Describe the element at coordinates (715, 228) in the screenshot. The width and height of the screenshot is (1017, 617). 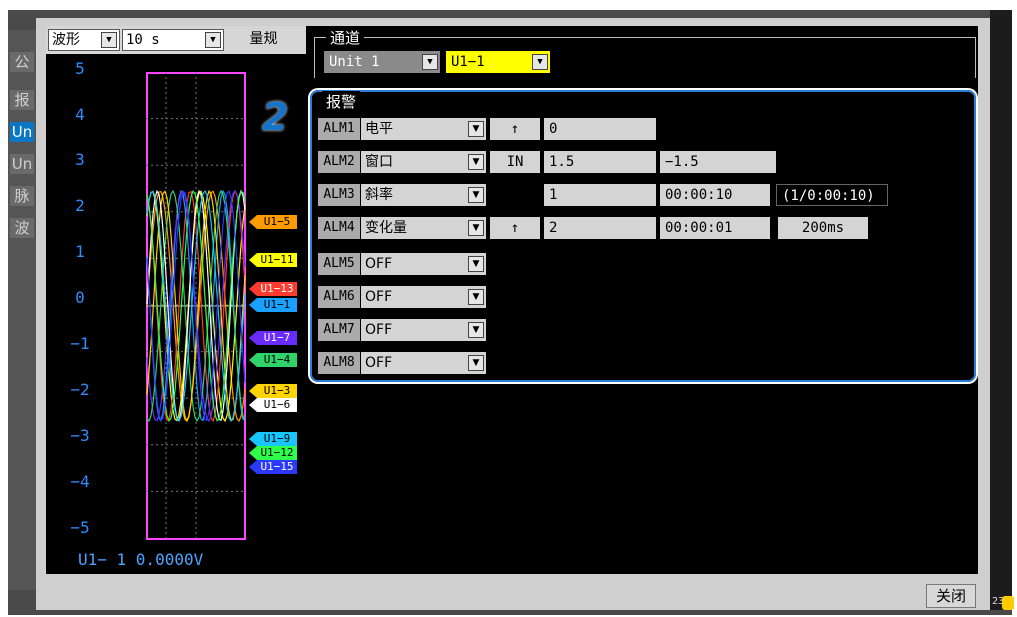
I see `alarm-value2-4: 00:00:01` at that location.